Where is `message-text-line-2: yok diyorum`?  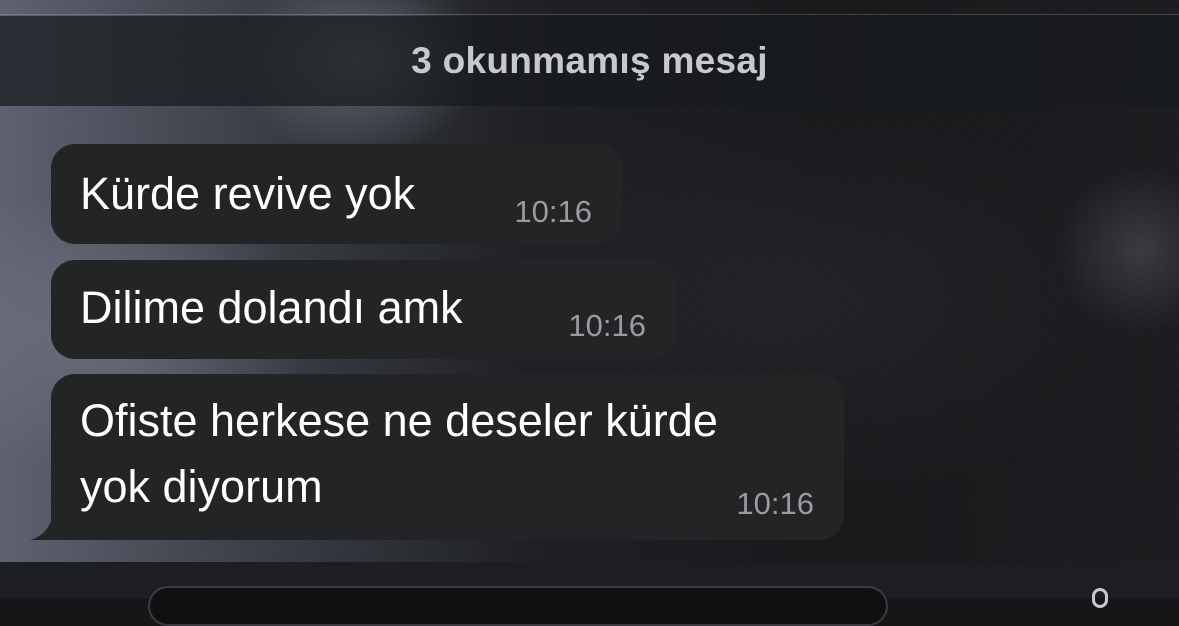 message-text-line-2: yok diyorum is located at coordinates (201, 486).